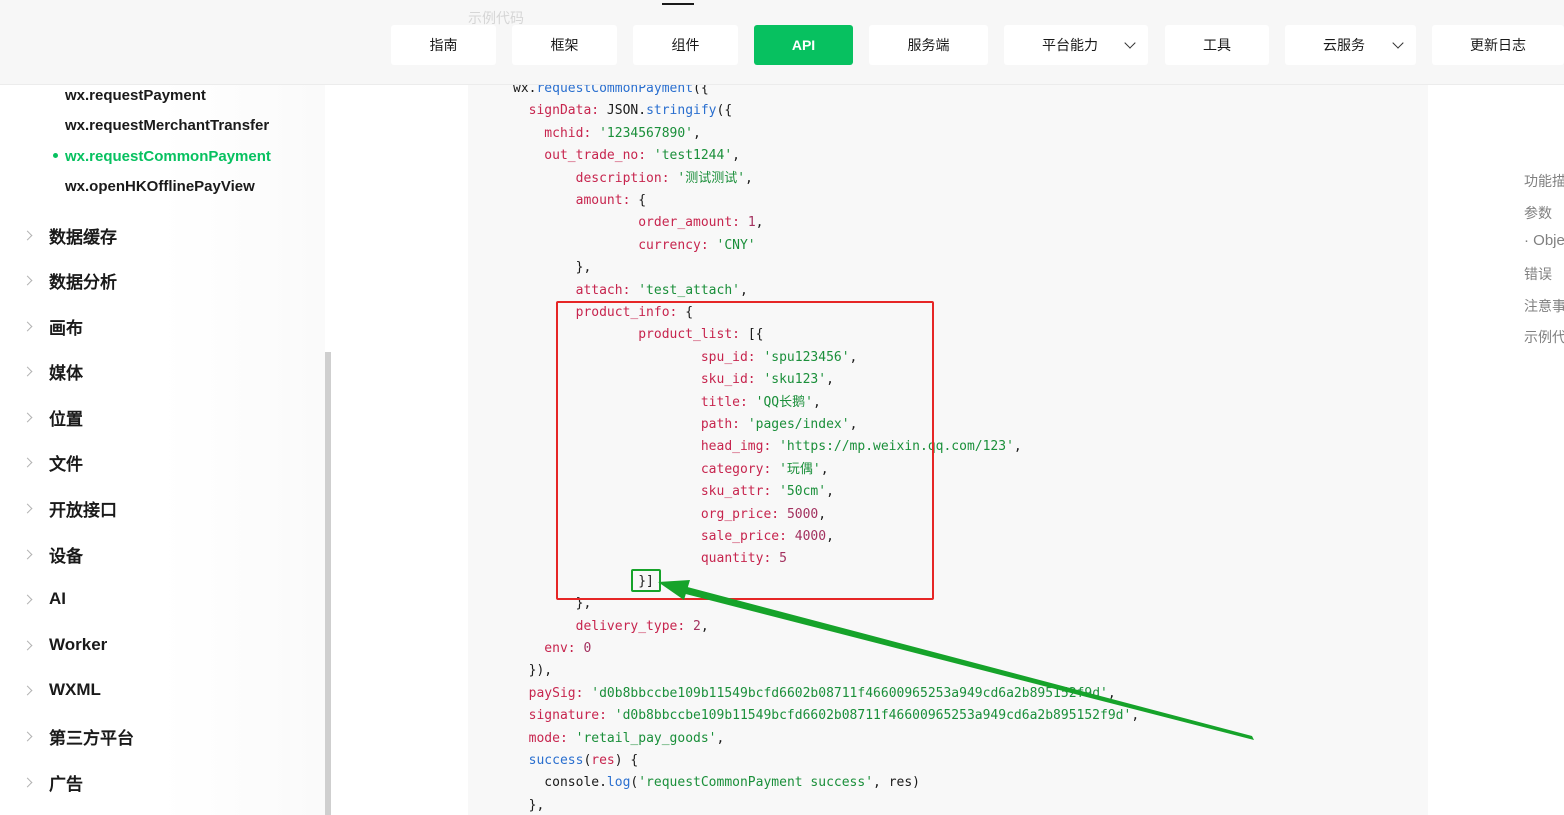  Describe the element at coordinates (1538, 213) in the screenshot. I see `toc-item-params: 参数` at that location.